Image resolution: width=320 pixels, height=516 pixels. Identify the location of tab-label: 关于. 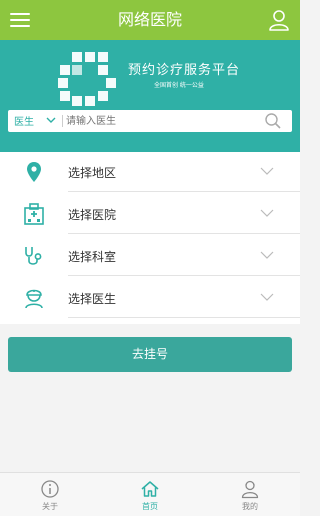
(50, 506).